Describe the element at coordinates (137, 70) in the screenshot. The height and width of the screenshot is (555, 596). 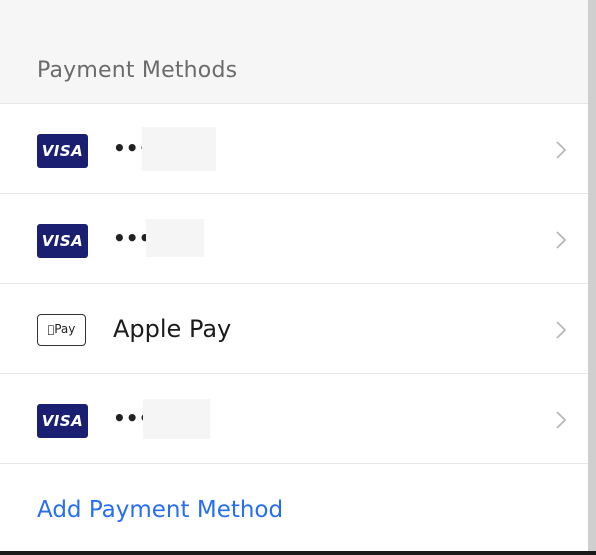
I see `section-title: Payment Methods` at that location.